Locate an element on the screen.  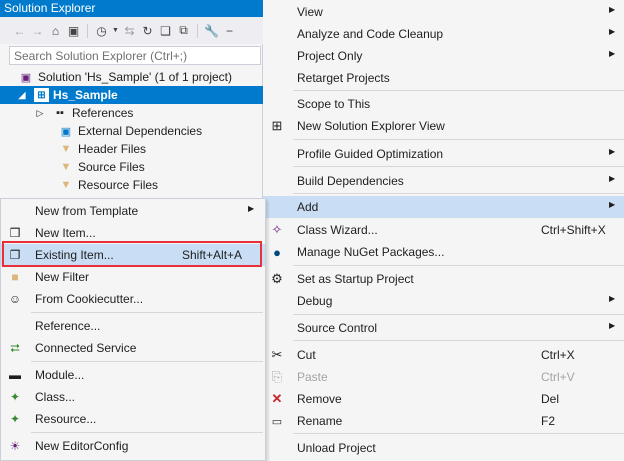
solution-explorer-title: Solution Explorer is located at coordinates (131, 8).